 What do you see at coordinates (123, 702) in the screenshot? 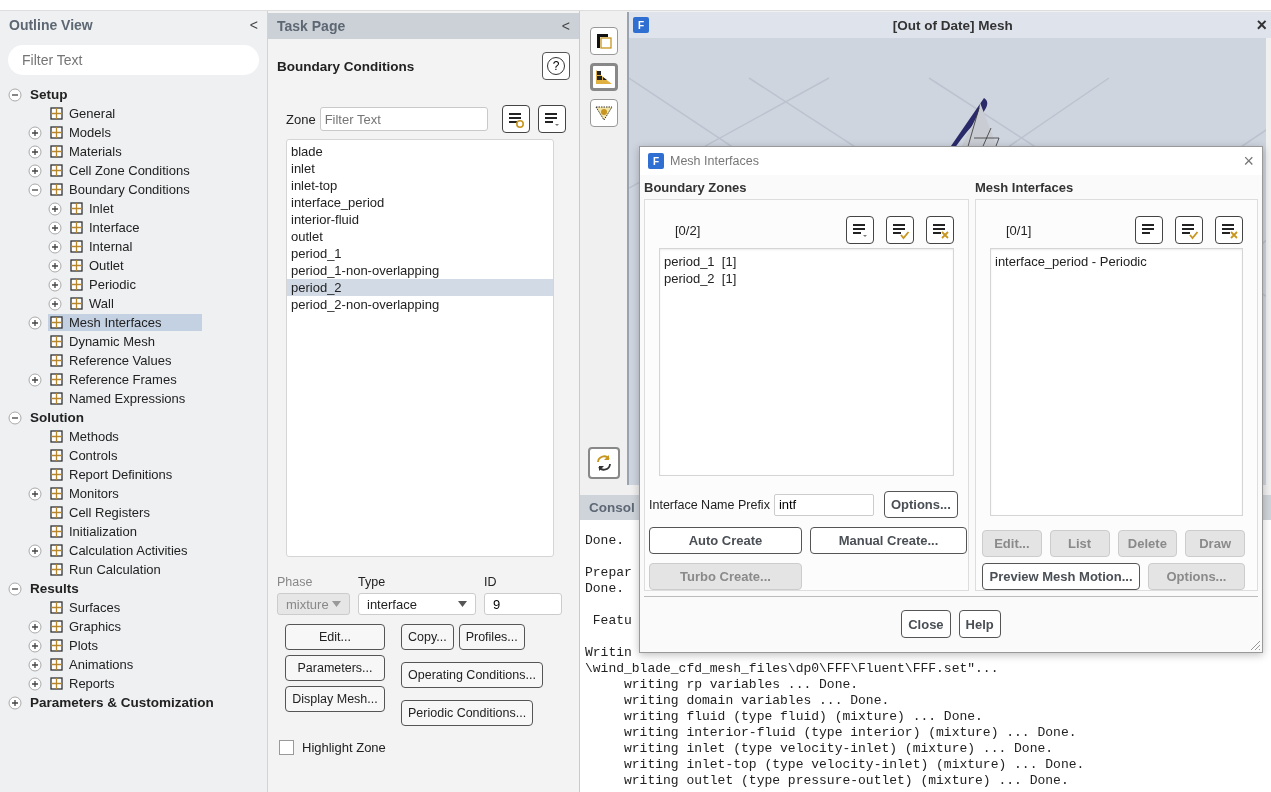
I see `tree-item: Parameters & Customization` at bounding box center [123, 702].